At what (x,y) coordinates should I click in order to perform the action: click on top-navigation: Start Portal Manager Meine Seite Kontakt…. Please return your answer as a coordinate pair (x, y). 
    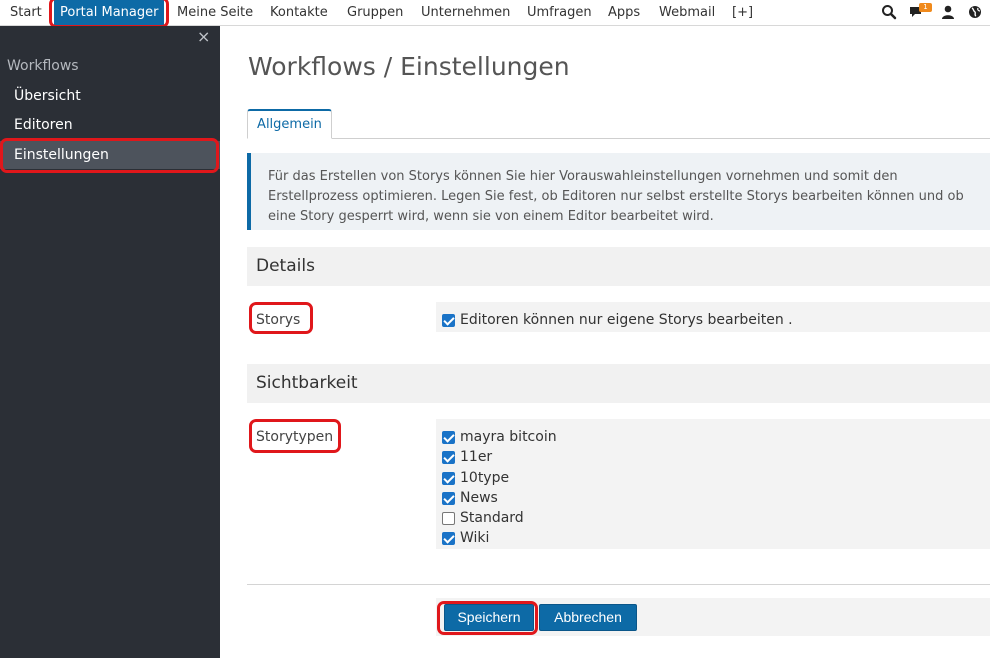
    Looking at the image, I should click on (495, 13).